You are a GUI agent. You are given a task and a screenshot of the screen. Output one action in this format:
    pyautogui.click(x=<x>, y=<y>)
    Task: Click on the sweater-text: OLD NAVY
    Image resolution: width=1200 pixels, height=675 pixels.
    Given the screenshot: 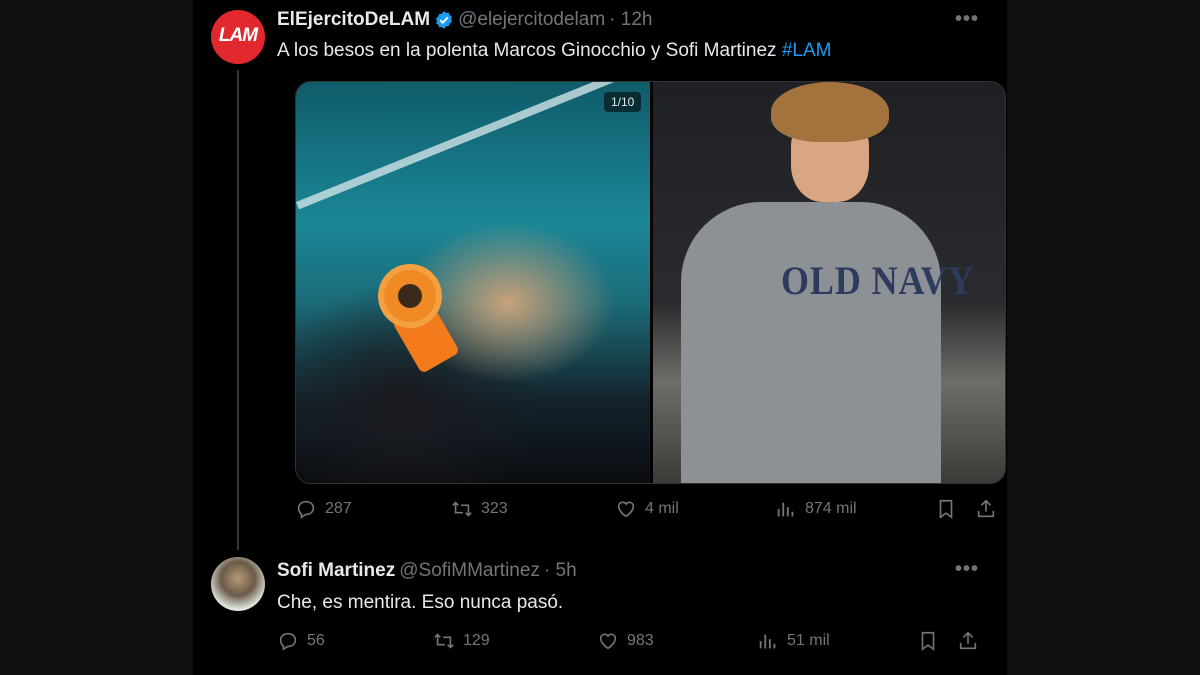 What is the action you would take?
    pyautogui.click(x=878, y=280)
    